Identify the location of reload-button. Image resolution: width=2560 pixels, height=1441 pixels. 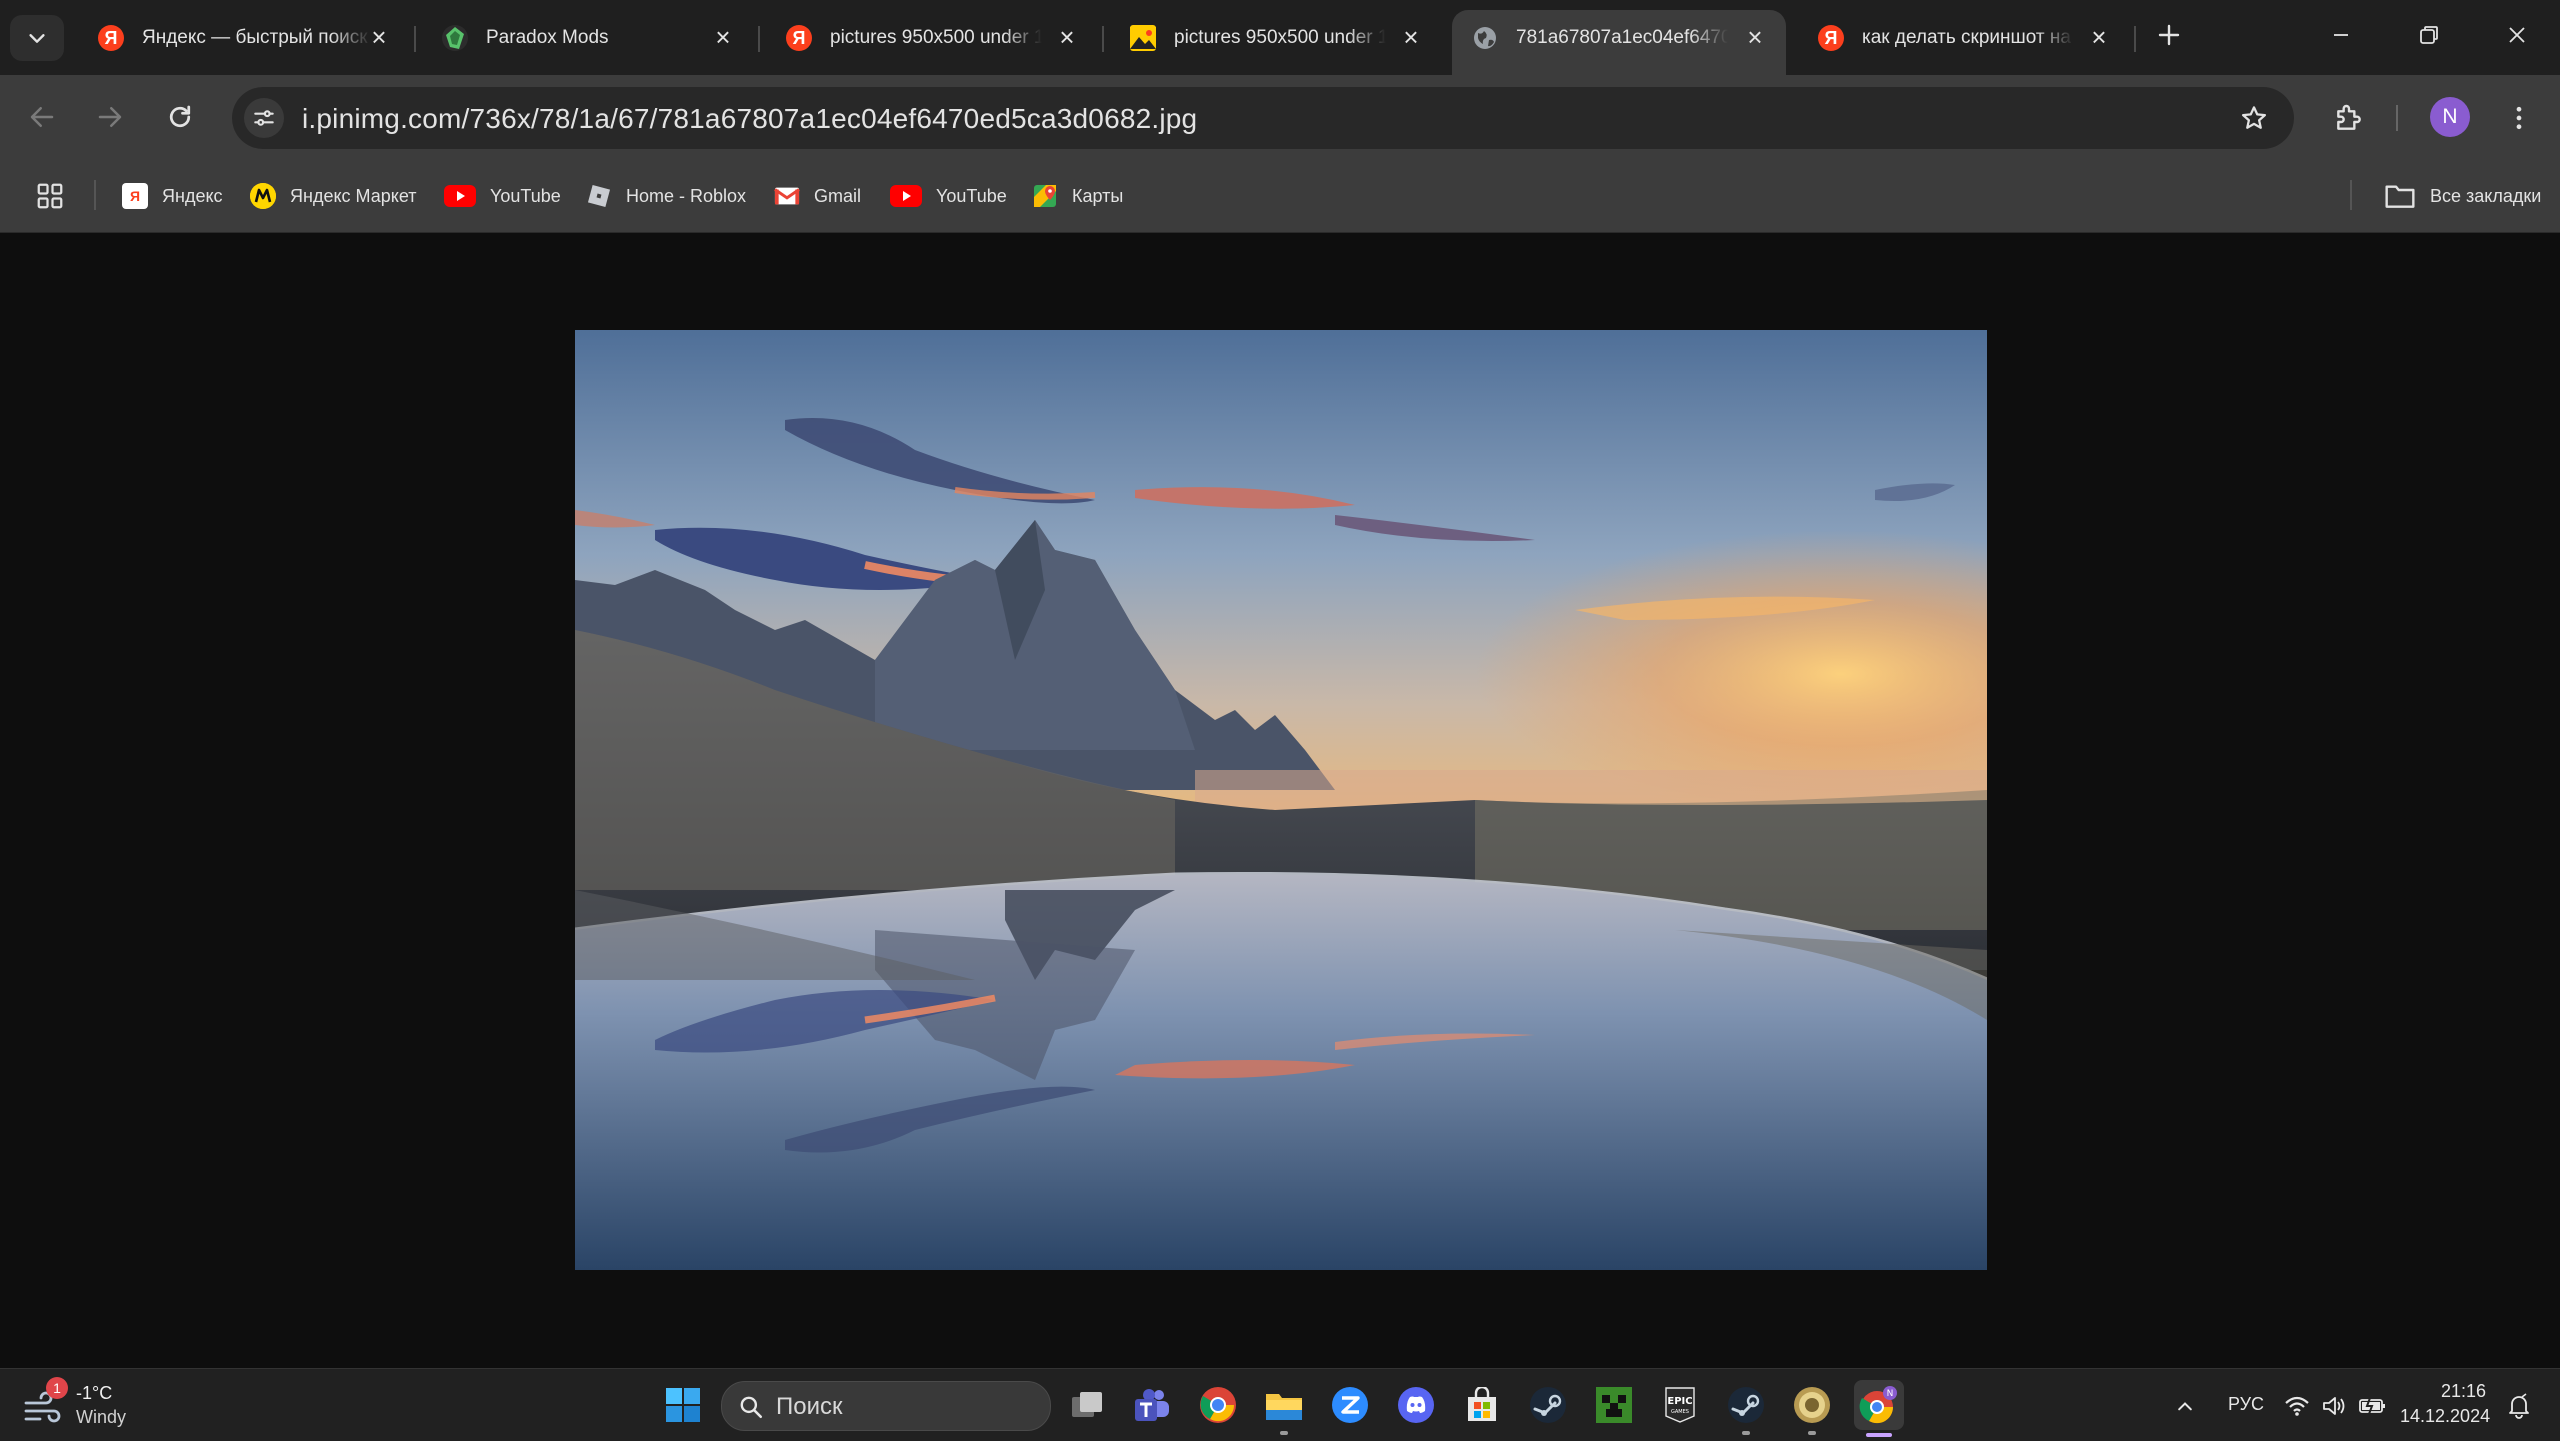
(180, 117).